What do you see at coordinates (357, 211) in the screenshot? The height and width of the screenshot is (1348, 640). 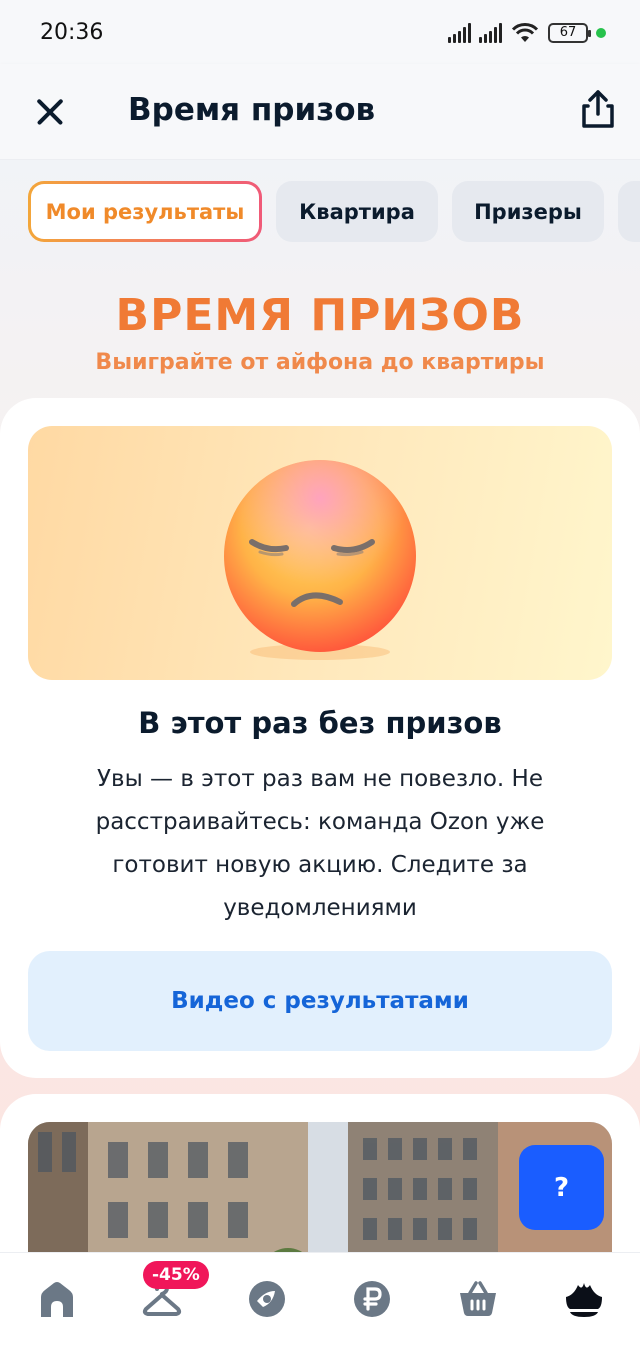 I see `tab-apartment: Квартира` at bounding box center [357, 211].